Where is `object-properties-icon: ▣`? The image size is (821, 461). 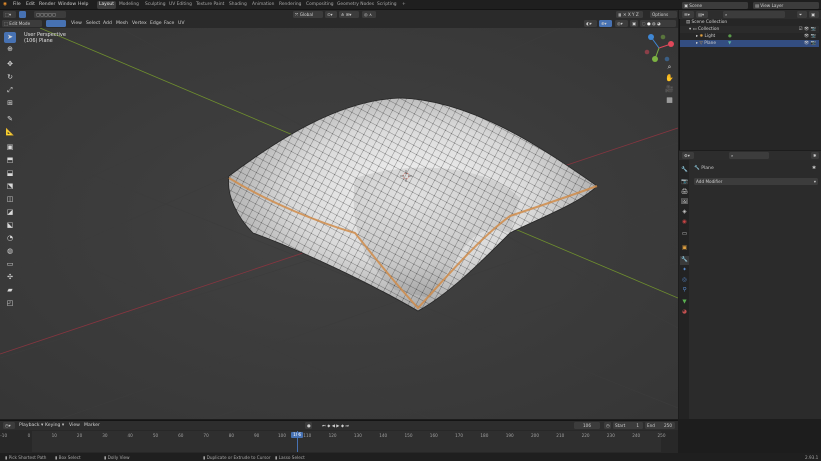
object-properties-icon: ▣ is located at coordinates (684, 248).